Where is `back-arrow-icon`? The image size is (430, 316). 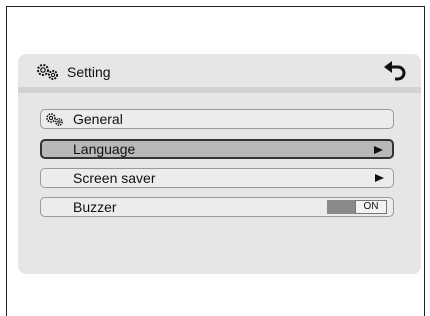 back-arrow-icon is located at coordinates (396, 71).